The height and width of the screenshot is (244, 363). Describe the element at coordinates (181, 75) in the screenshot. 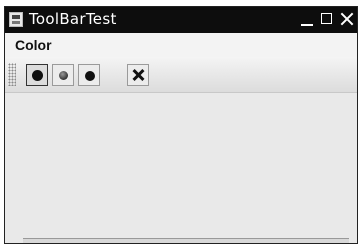

I see `toolbar` at that location.